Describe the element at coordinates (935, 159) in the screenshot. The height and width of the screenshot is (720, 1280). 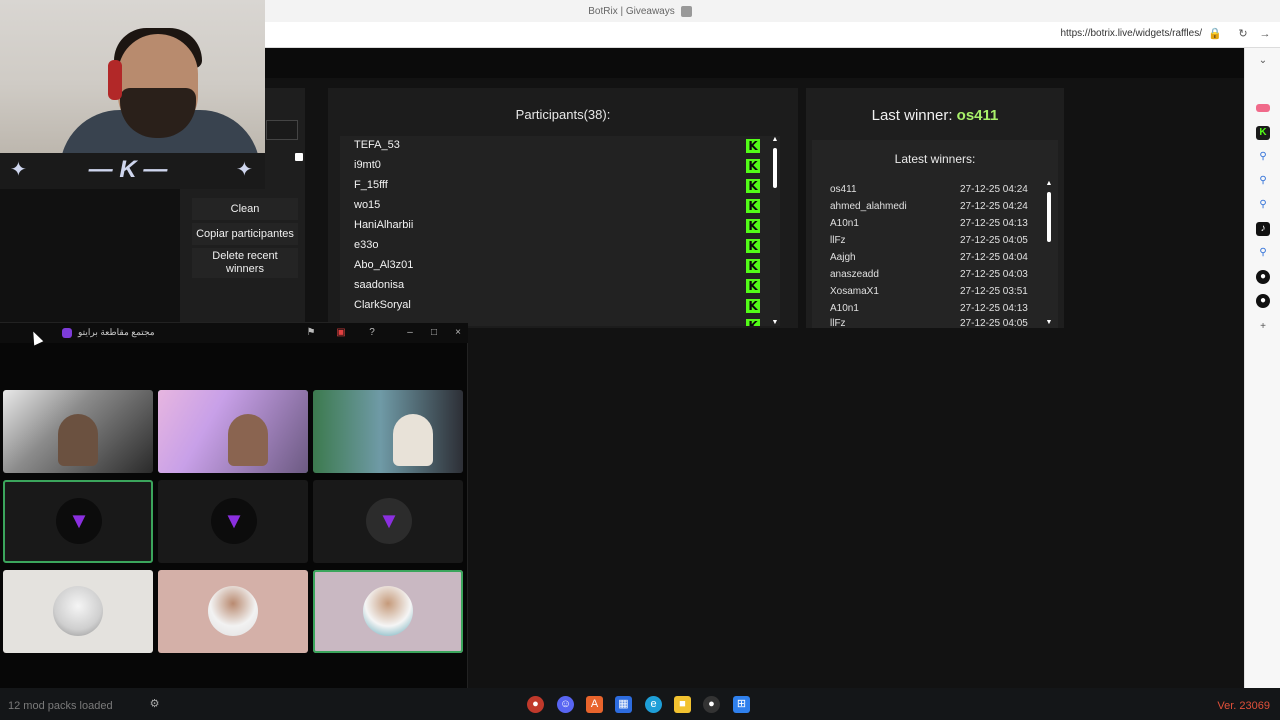
I see `latest-winners-title: Latest winners:` at that location.